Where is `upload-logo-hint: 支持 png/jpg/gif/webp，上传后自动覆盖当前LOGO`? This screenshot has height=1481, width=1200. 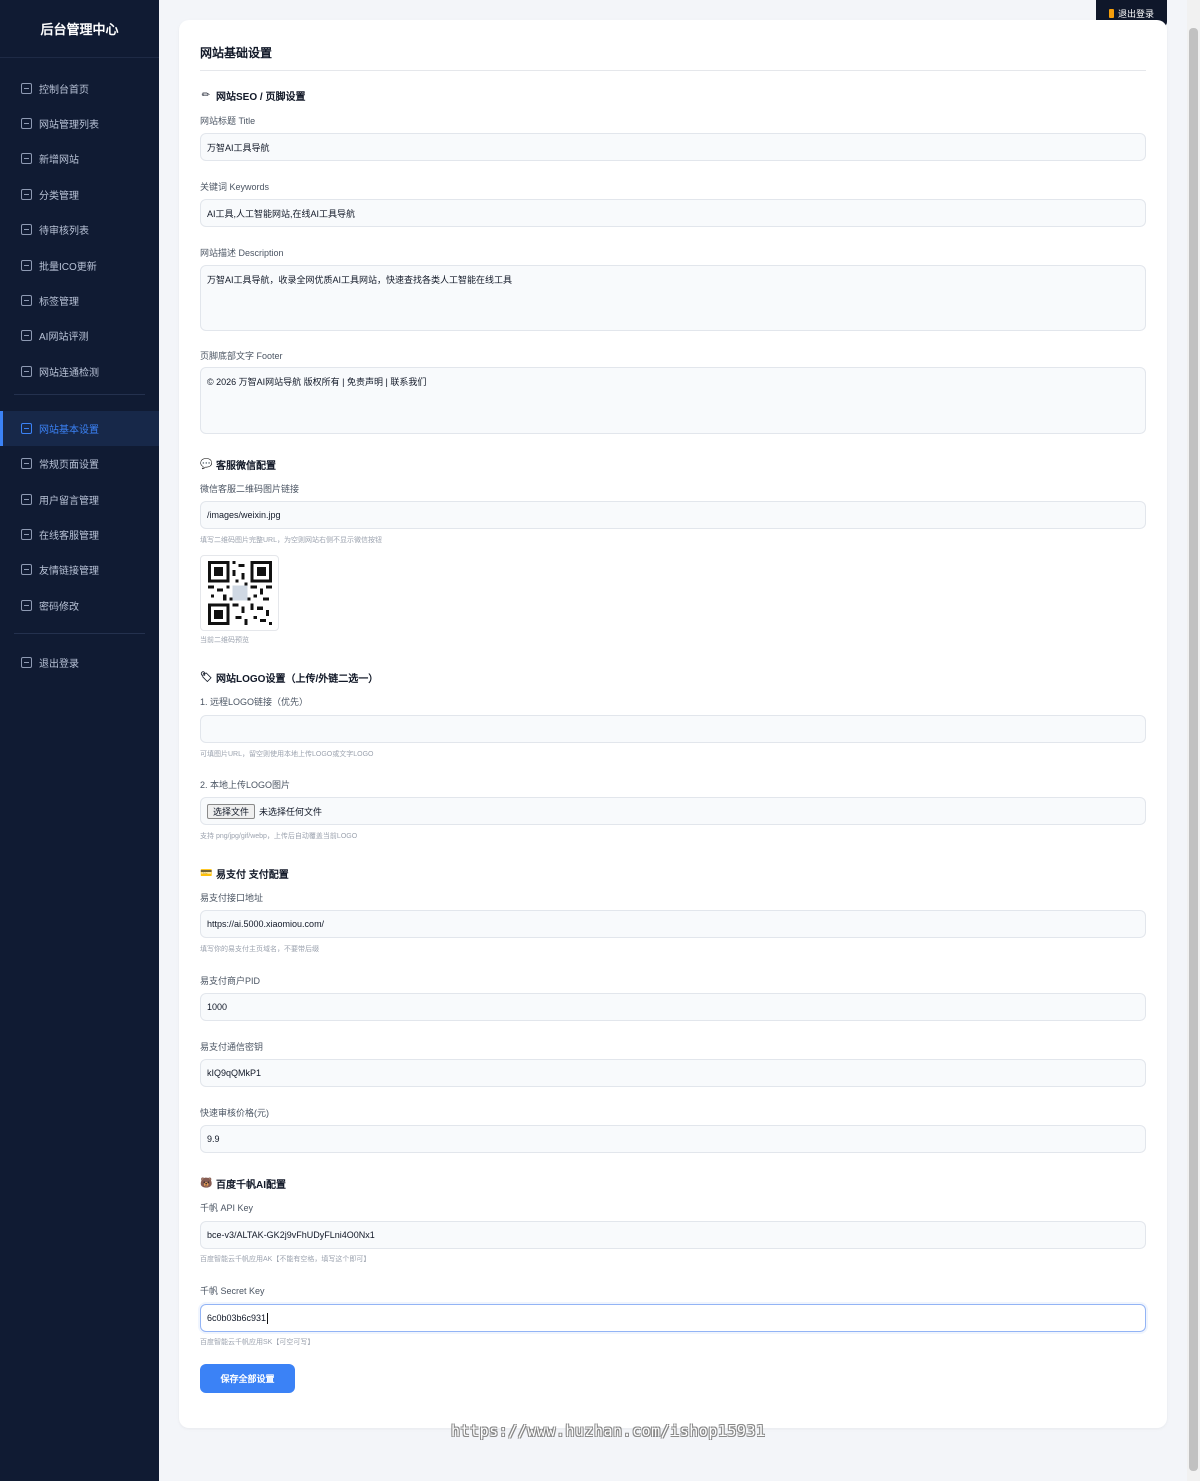
upload-logo-hint: 支持 png/jpg/gif/webp，上传后自动覆盖当前LOGO is located at coordinates (279, 836).